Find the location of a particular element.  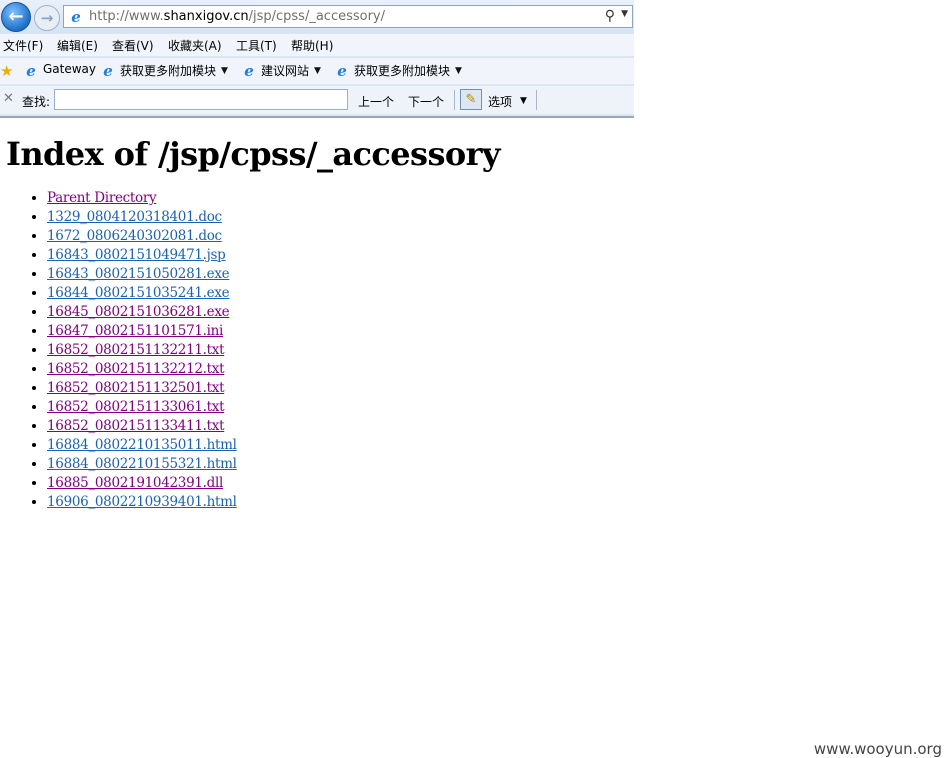

page-title: Index of /jsp/cpss/_accessory is located at coordinates (253, 154).